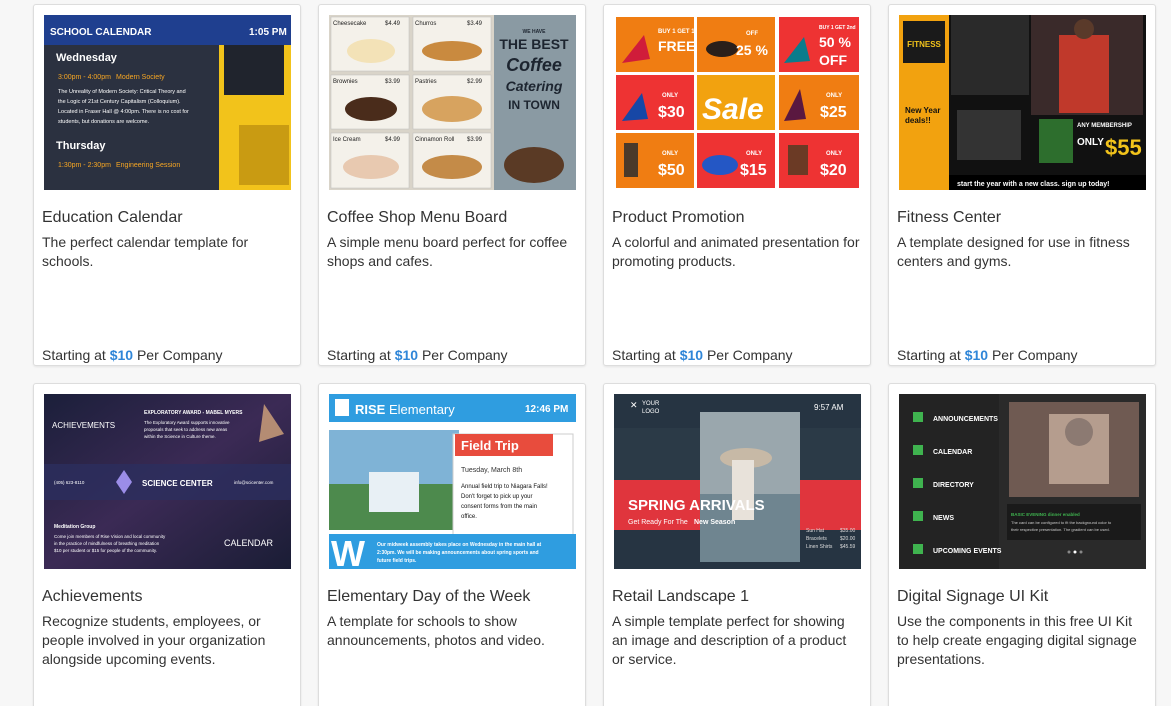  I want to click on tagline-small: WE HAVE, so click(535, 32).